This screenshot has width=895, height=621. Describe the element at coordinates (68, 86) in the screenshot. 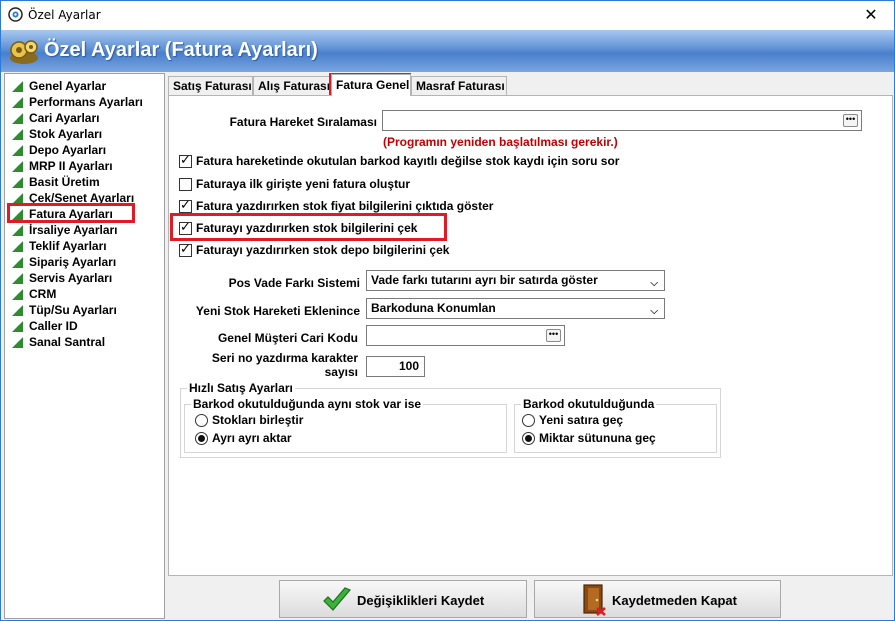

I see `sidebar-item-label: Genel Ayarlar` at that location.